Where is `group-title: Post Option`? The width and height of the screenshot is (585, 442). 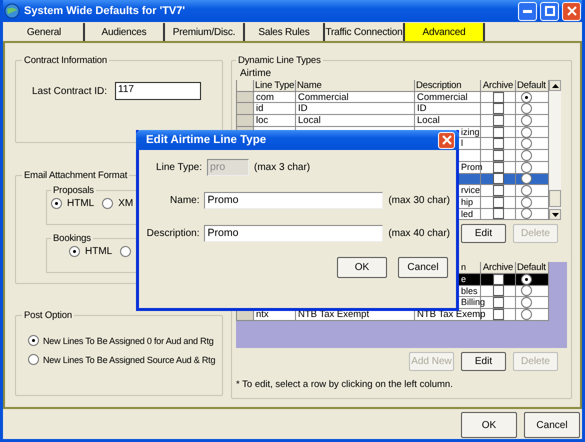
group-title: Post Option is located at coordinates (48, 315).